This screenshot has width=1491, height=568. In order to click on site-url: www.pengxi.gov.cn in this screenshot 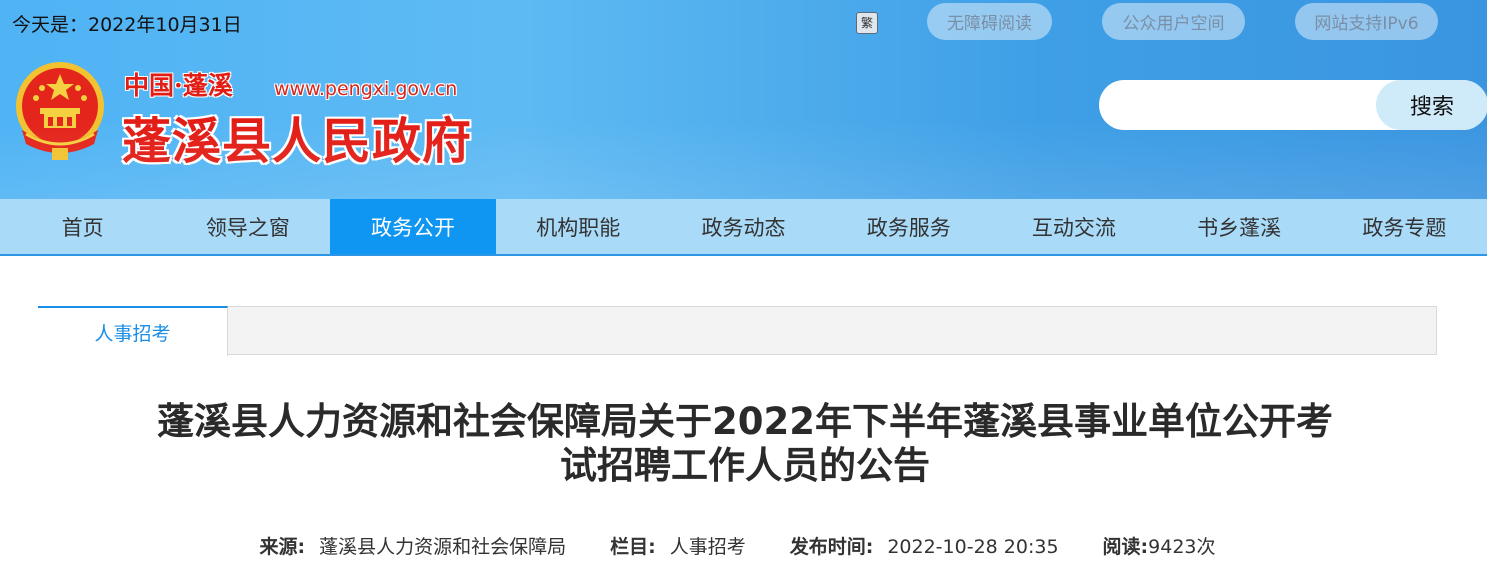, I will do `click(365, 89)`.